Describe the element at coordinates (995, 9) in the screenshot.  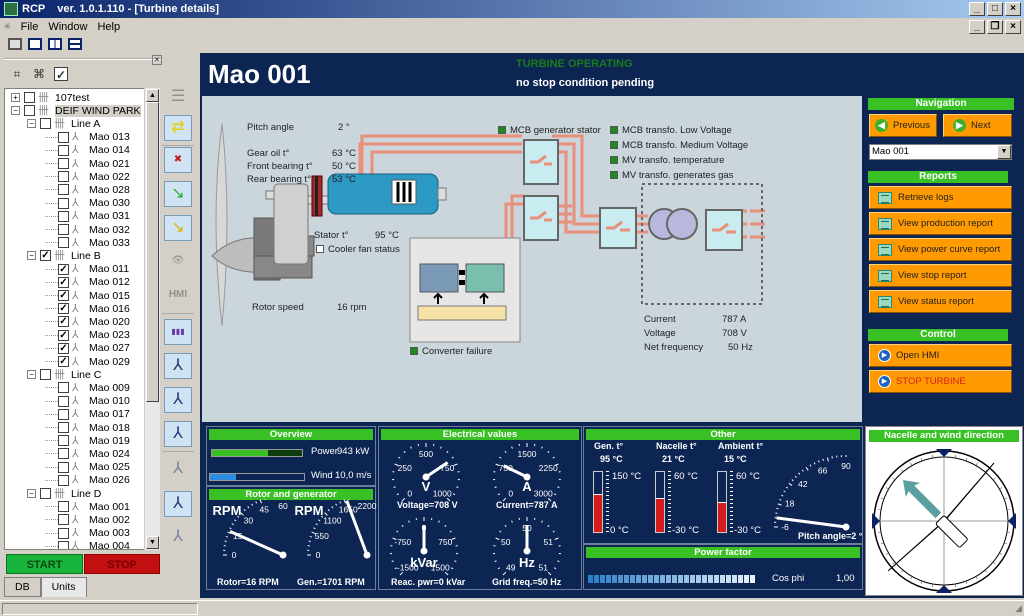
I see `maximize-button: □` at that location.